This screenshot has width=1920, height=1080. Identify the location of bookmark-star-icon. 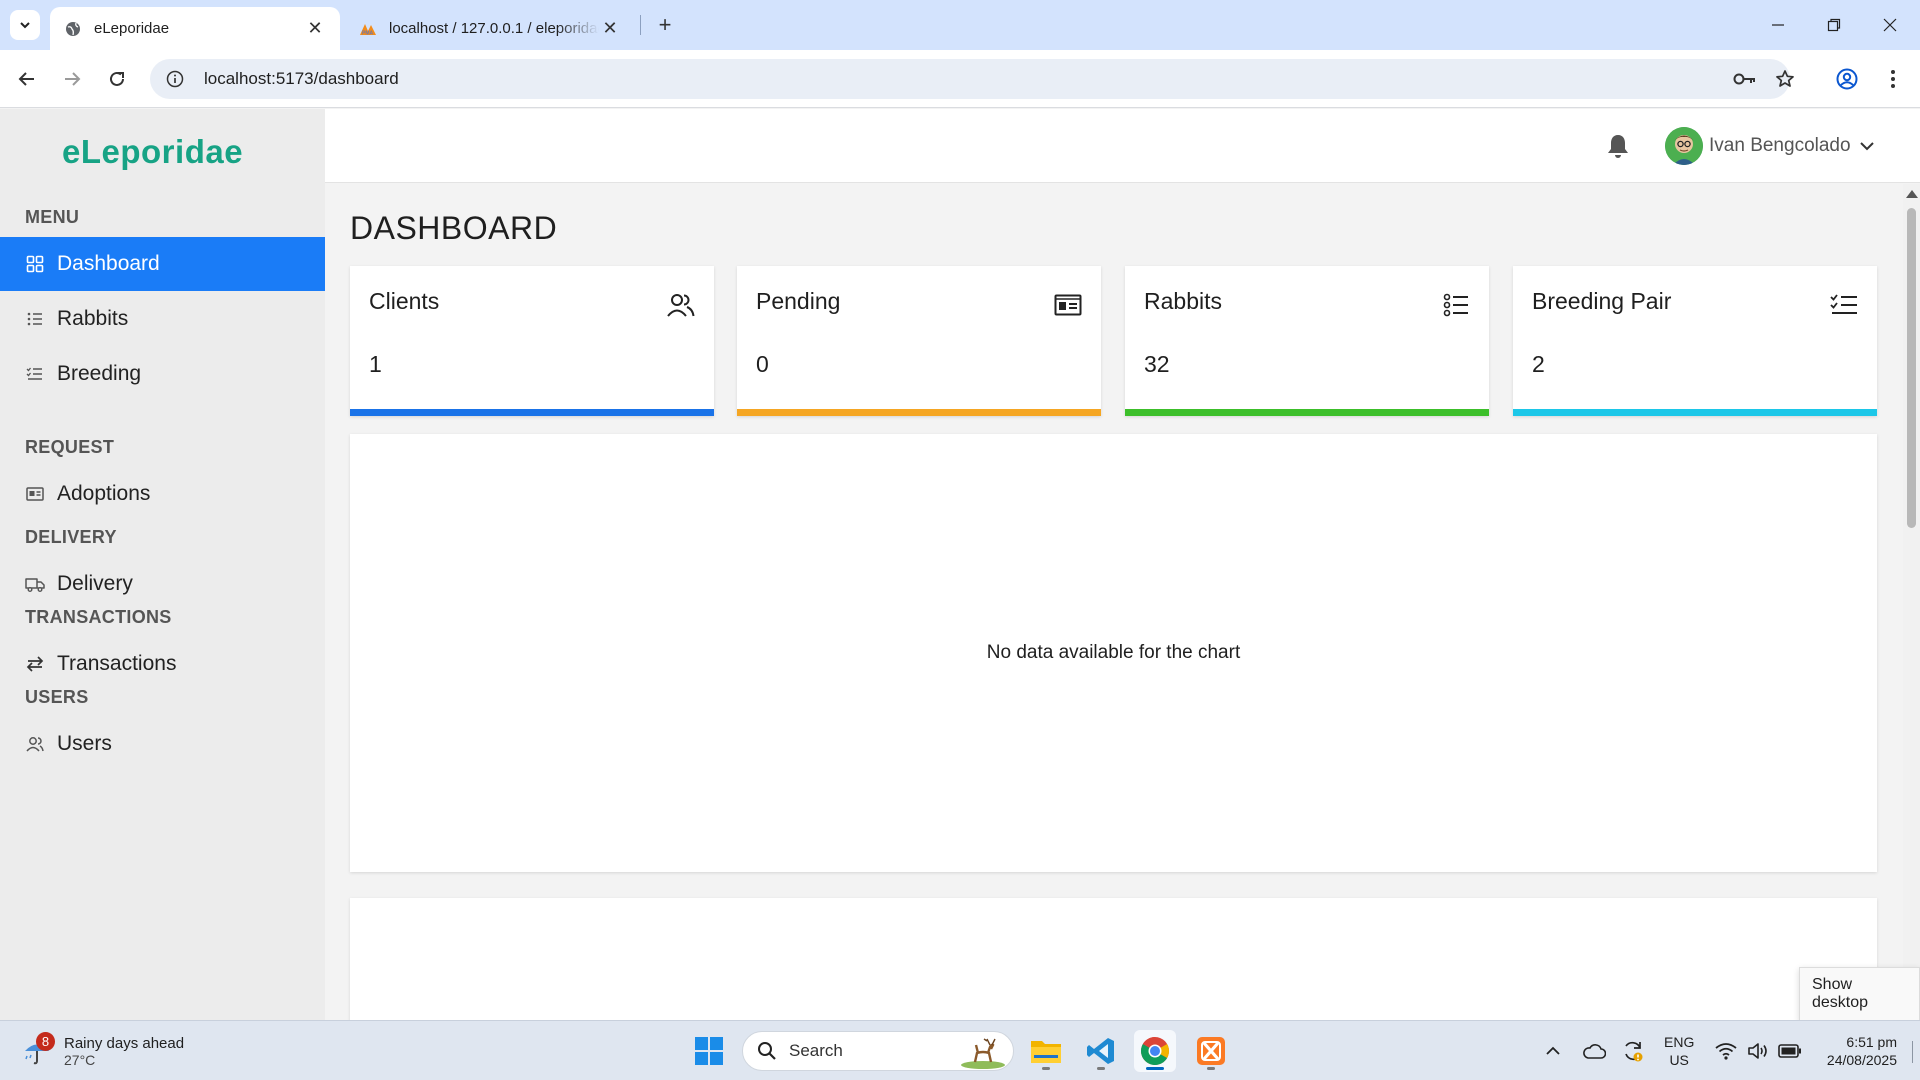
(1785, 79).